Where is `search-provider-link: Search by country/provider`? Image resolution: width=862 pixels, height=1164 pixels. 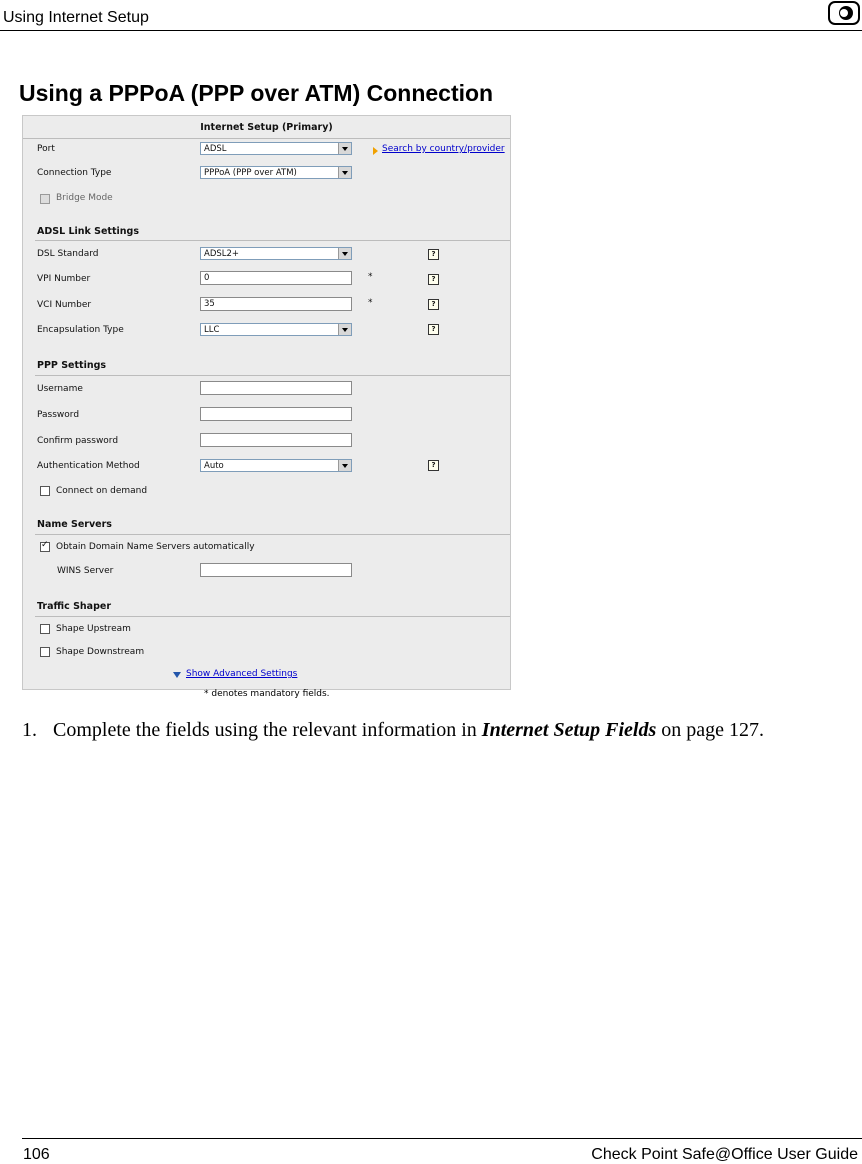
search-provider-link: Search by country/provider is located at coordinates (443, 149).